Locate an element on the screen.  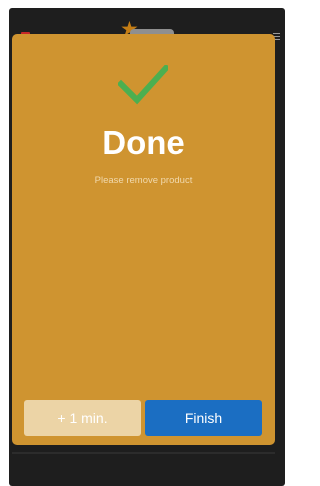
finish-button: Finish is located at coordinates (203, 418).